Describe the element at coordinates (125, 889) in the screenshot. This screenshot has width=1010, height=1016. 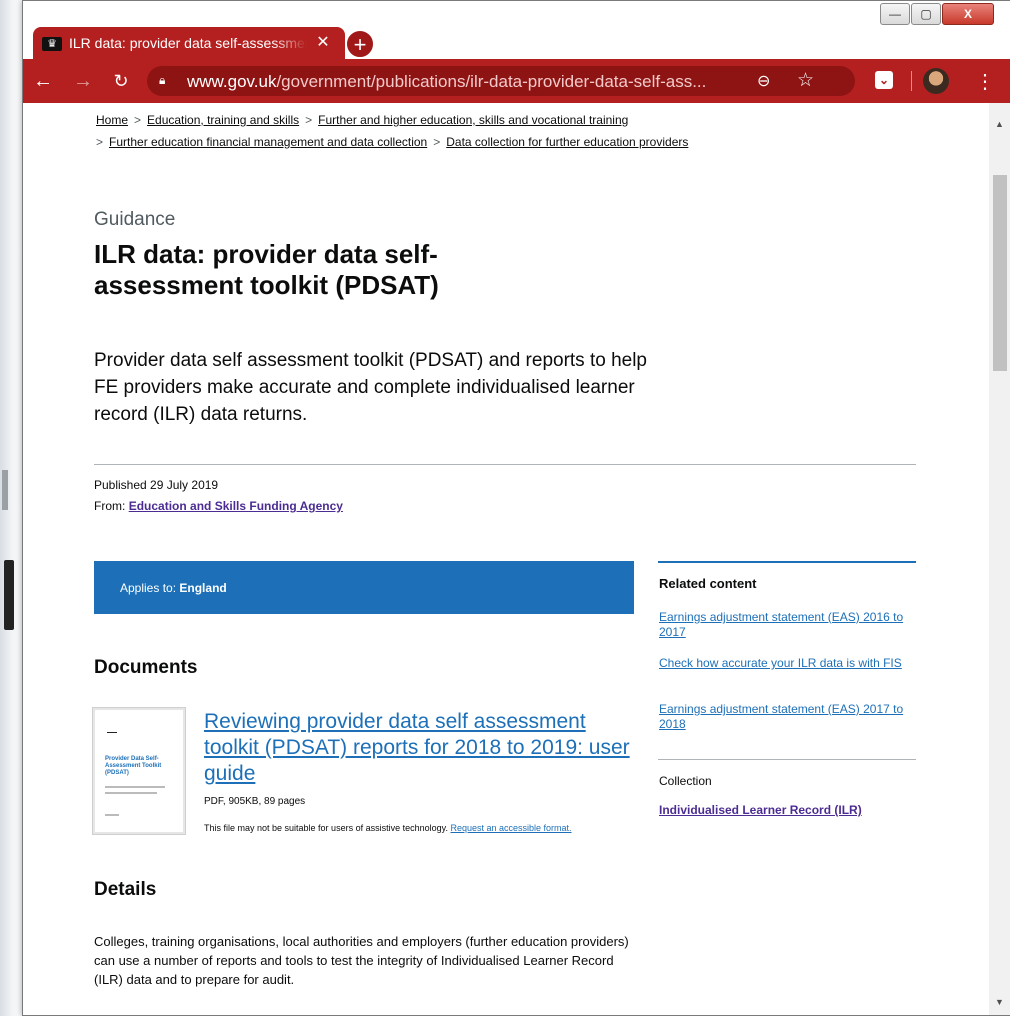
I see `details-heading: Details` at that location.